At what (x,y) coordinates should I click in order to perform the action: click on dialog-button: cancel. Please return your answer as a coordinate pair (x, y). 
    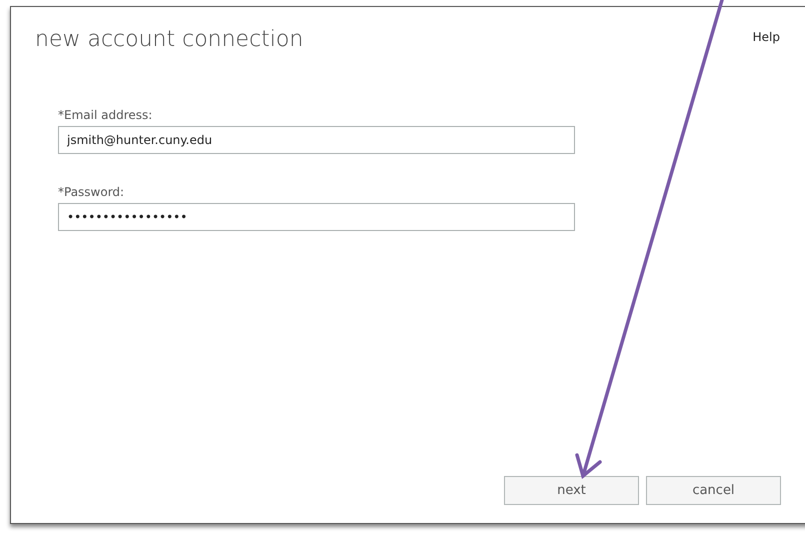
    Looking at the image, I should click on (713, 490).